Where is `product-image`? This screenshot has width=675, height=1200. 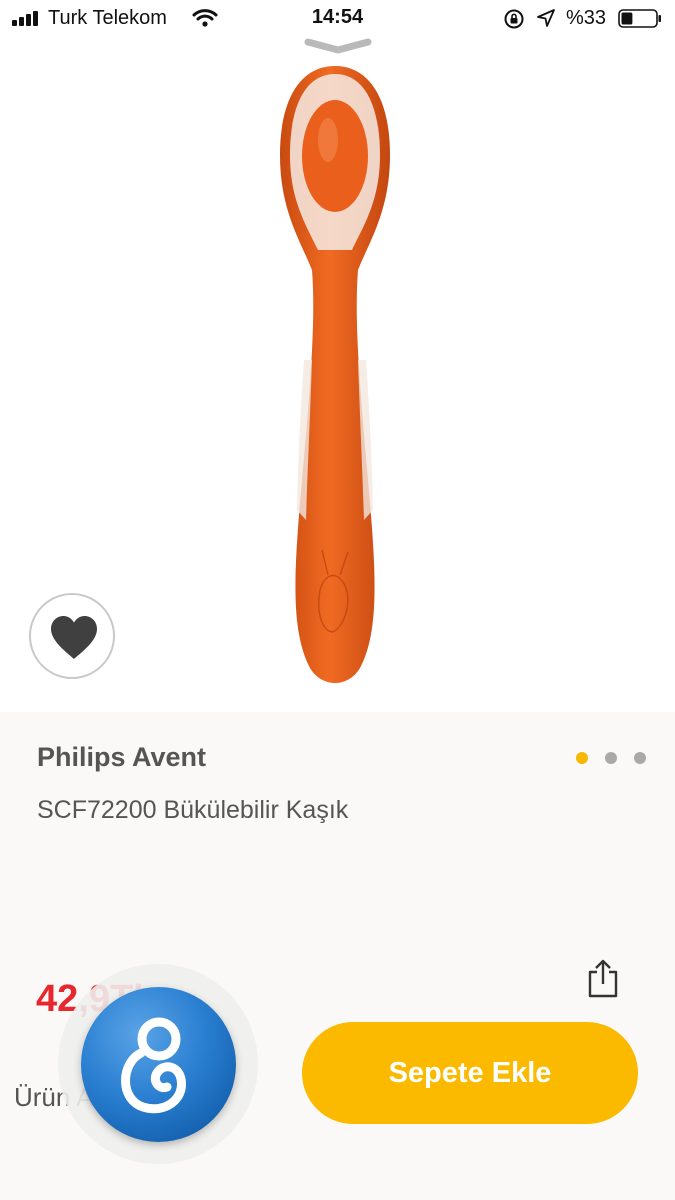
product-image is located at coordinates (335, 375).